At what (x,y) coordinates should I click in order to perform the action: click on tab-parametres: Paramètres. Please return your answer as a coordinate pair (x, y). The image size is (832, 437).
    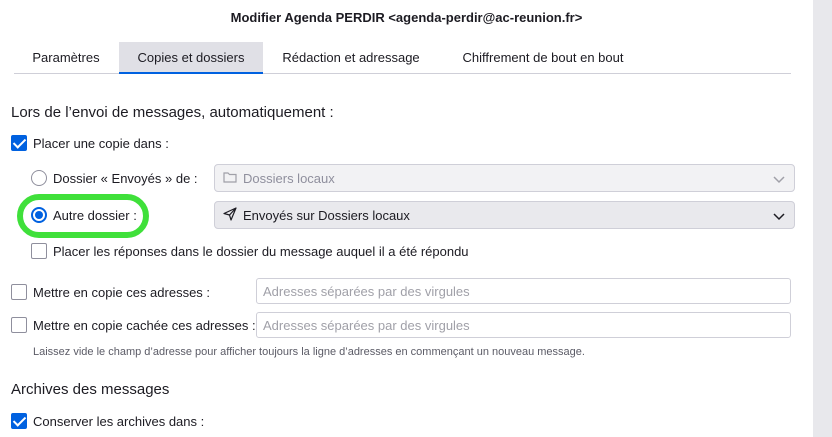
    Looking at the image, I should click on (66, 58).